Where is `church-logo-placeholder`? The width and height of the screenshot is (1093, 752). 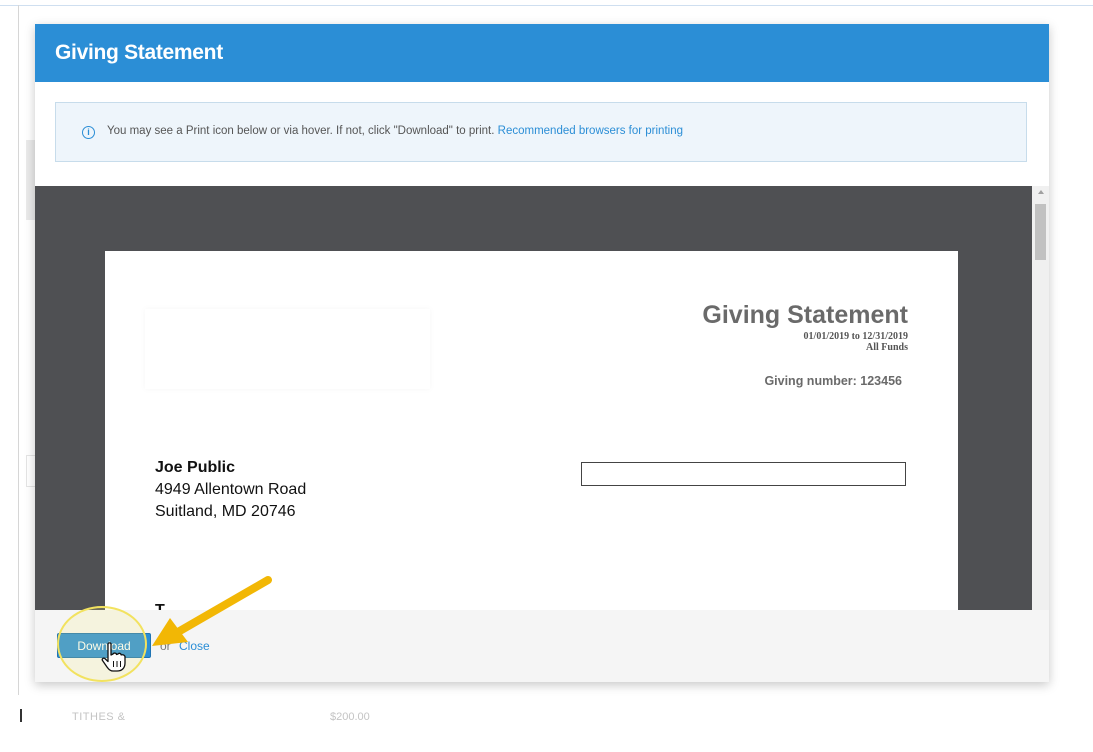 church-logo-placeholder is located at coordinates (287, 349).